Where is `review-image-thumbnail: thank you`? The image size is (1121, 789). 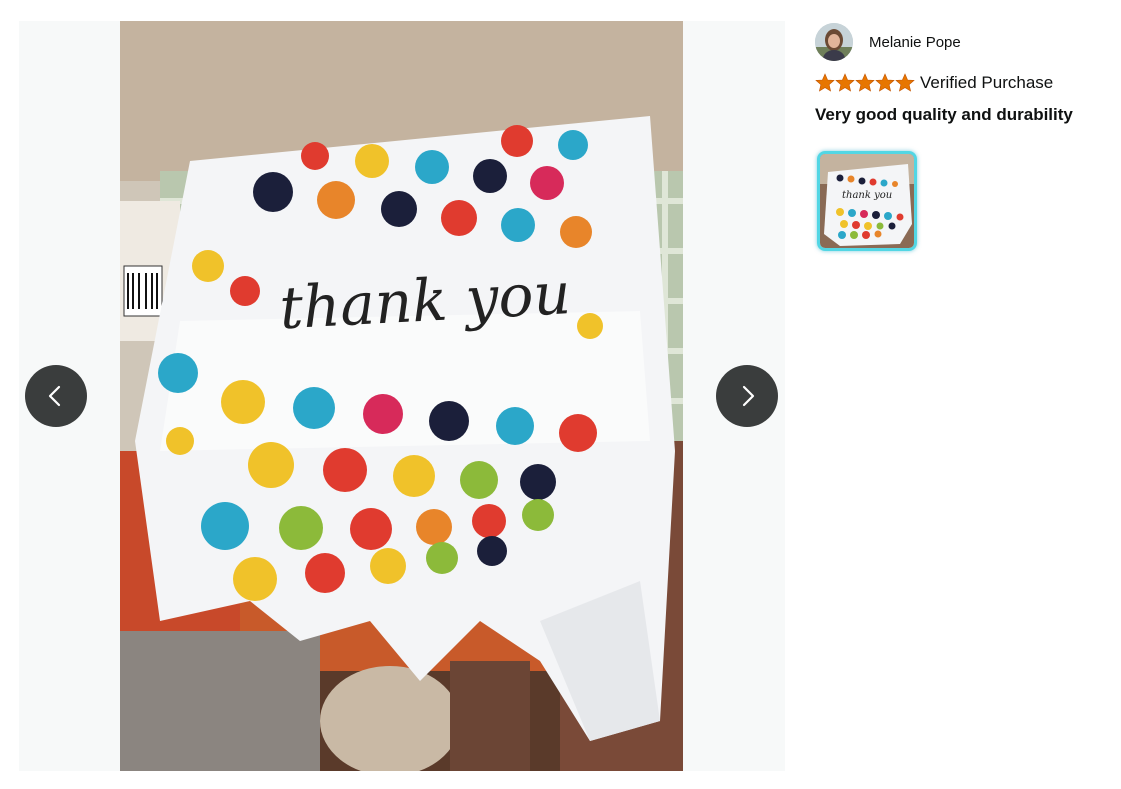 review-image-thumbnail: thank you is located at coordinates (867, 201).